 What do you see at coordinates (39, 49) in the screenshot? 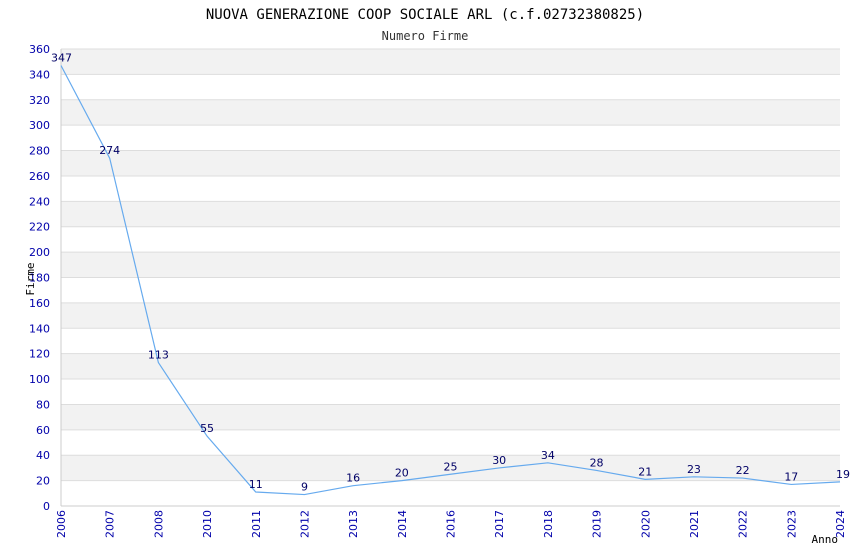
I see `y-tick-label: 360` at bounding box center [39, 49].